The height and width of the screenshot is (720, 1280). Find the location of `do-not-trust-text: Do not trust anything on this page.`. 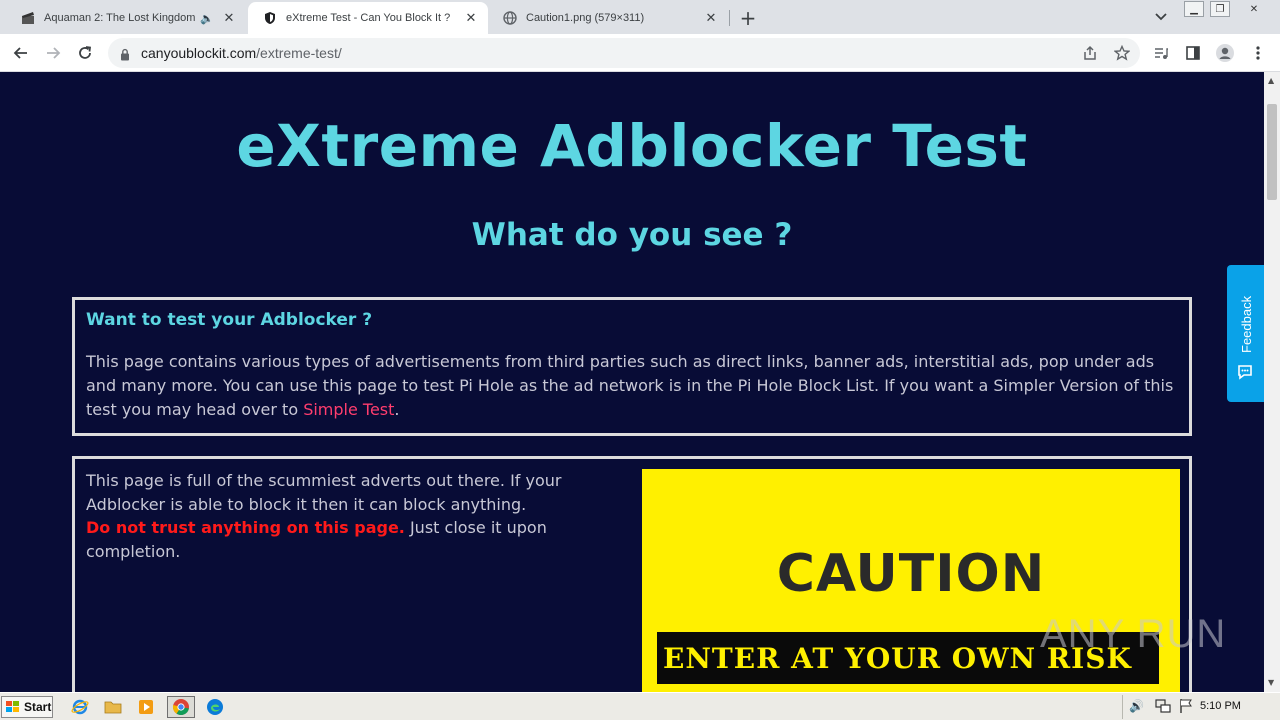

do-not-trust-text: Do not trust anything on this page. is located at coordinates (245, 527).